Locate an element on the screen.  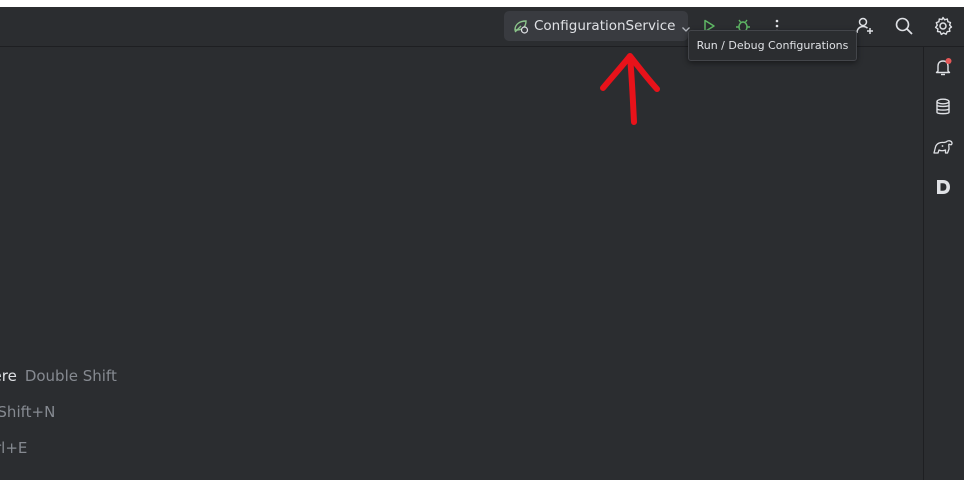
run-configuration-label: ConfigurationService is located at coordinates (605, 26).